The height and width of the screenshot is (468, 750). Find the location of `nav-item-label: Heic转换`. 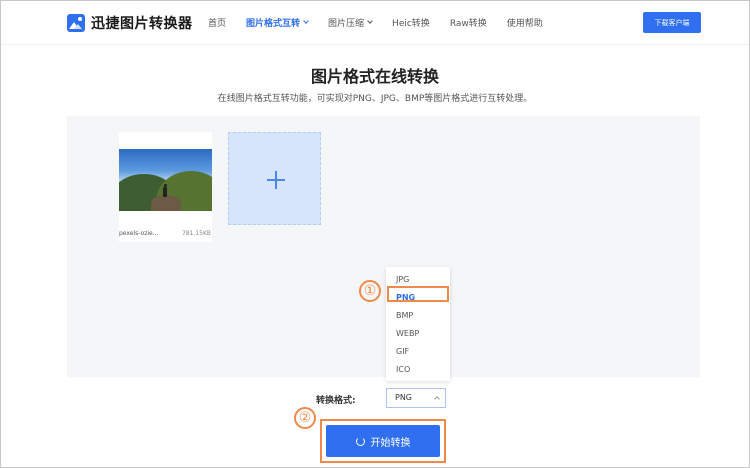

nav-item-label: Heic转换 is located at coordinates (411, 24).